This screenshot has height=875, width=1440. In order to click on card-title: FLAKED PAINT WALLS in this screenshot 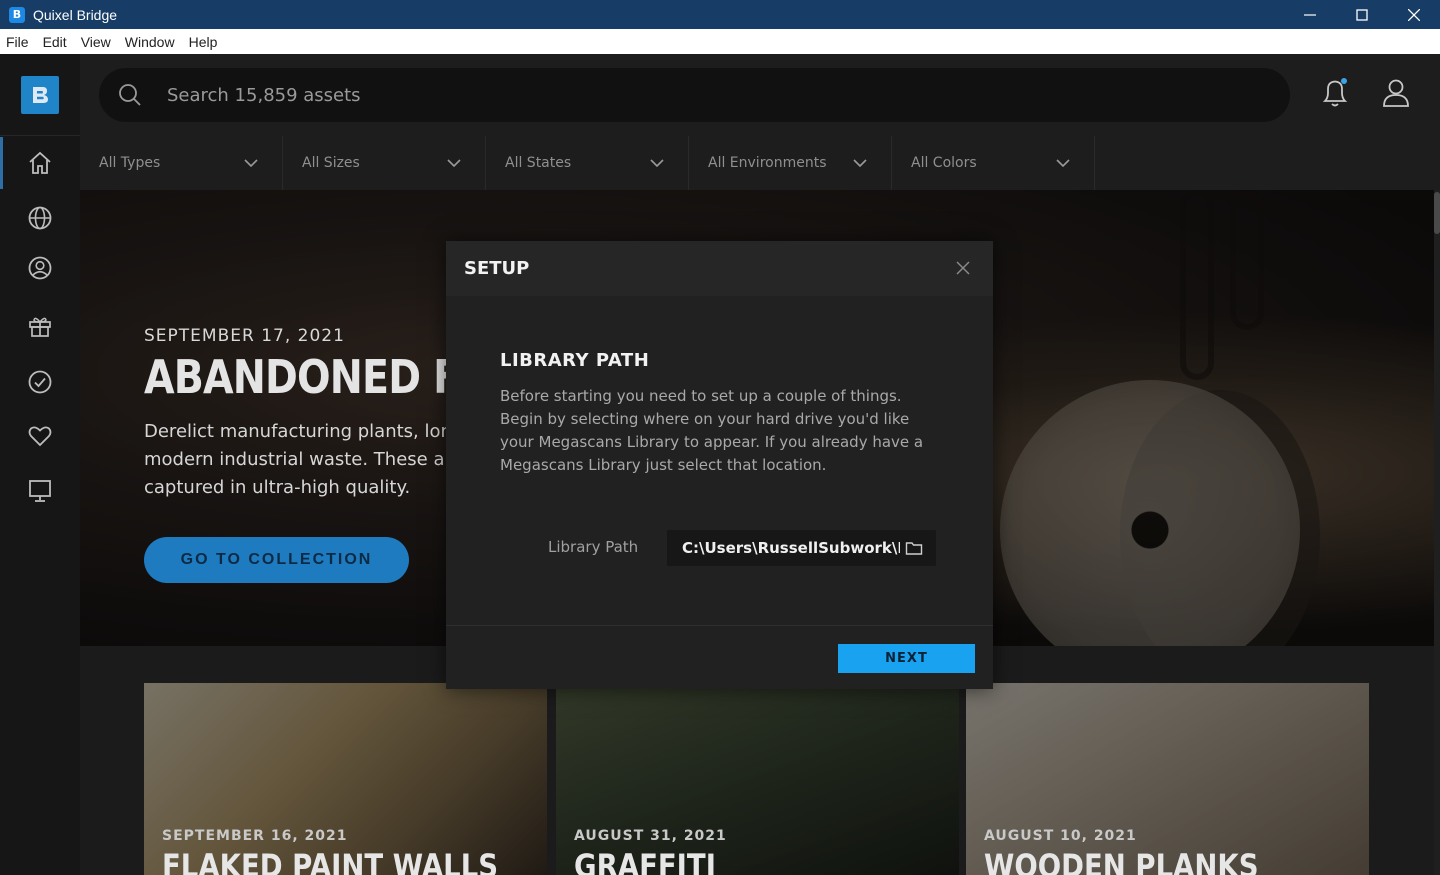, I will do `click(330, 861)`.